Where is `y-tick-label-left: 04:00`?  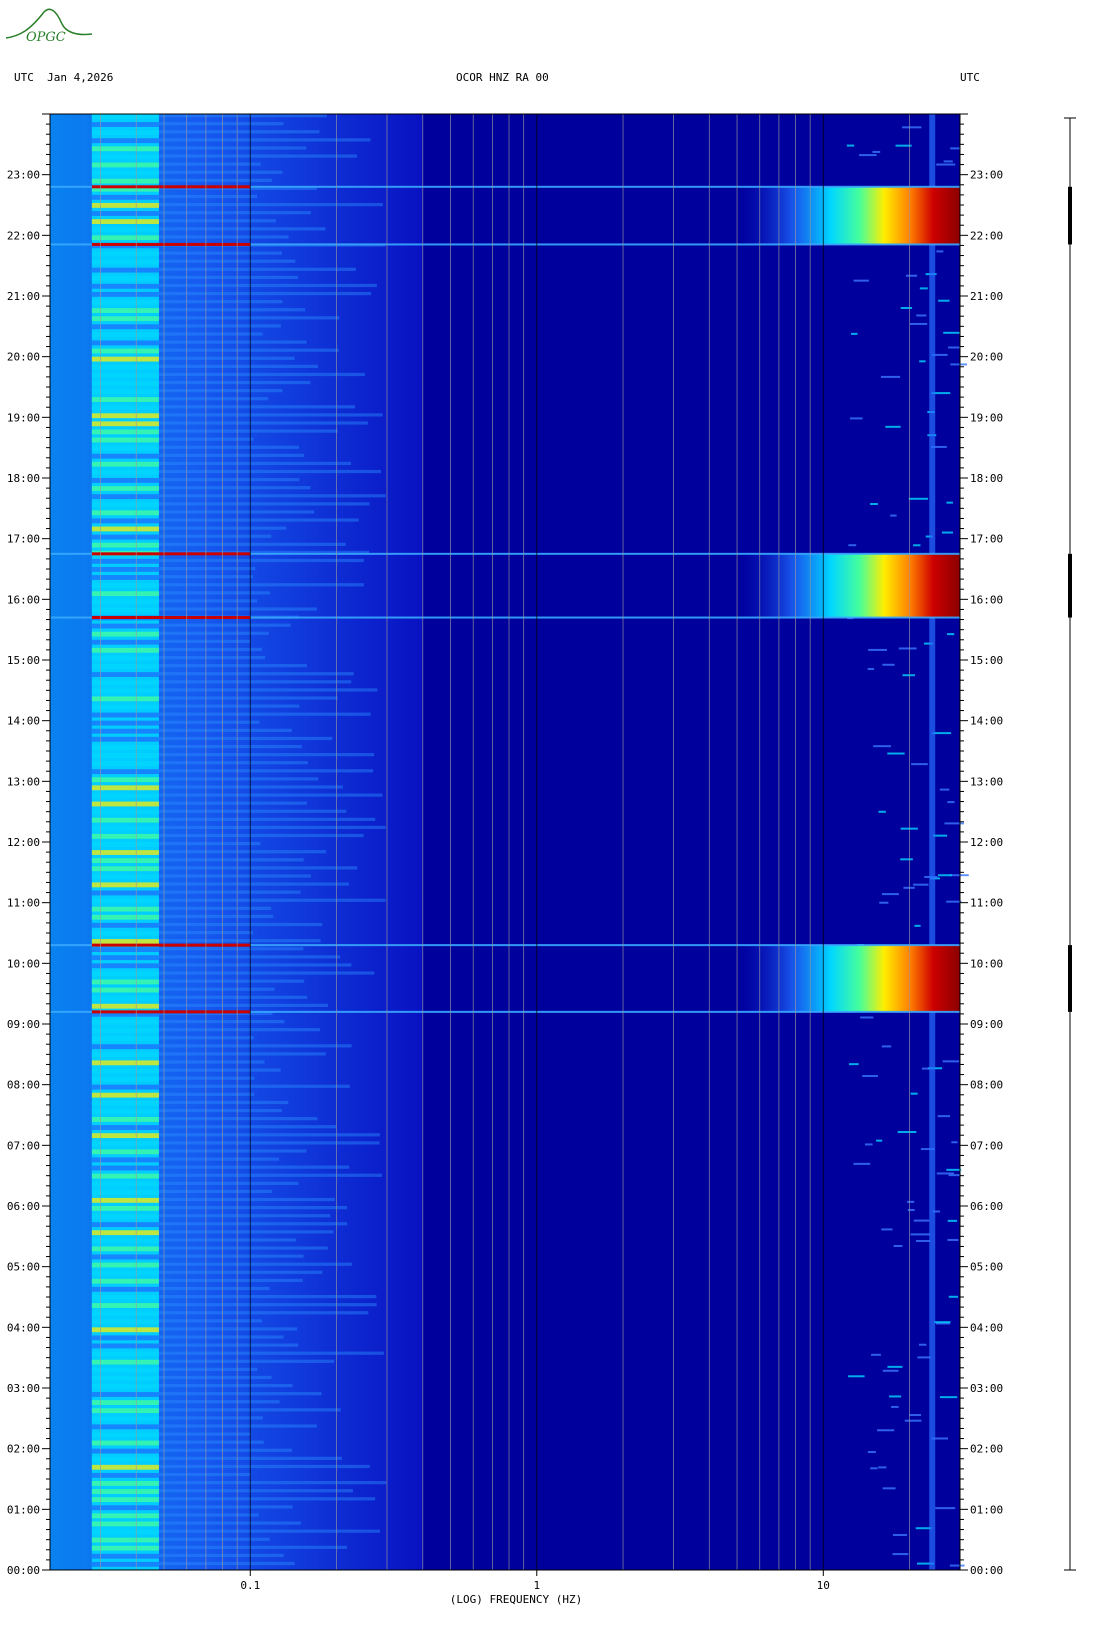 y-tick-label-left: 04:00 is located at coordinates (23, 1327).